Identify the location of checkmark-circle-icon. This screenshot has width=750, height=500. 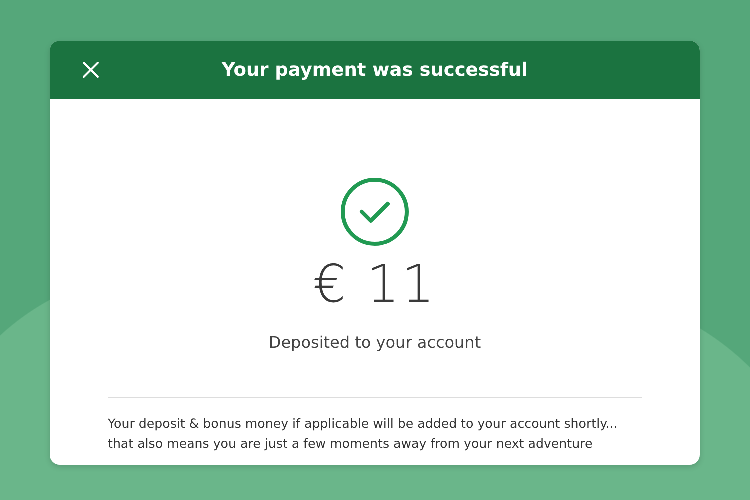
(375, 212).